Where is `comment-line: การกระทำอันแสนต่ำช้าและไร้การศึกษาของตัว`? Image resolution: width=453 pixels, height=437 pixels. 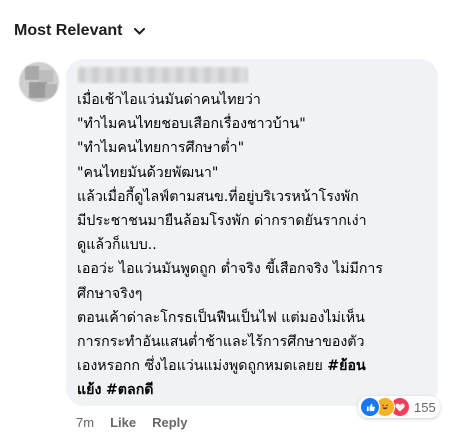 comment-line: การกระทำอันแสนต่ำช้าและไร้การศึกษาของตัว is located at coordinates (221, 342).